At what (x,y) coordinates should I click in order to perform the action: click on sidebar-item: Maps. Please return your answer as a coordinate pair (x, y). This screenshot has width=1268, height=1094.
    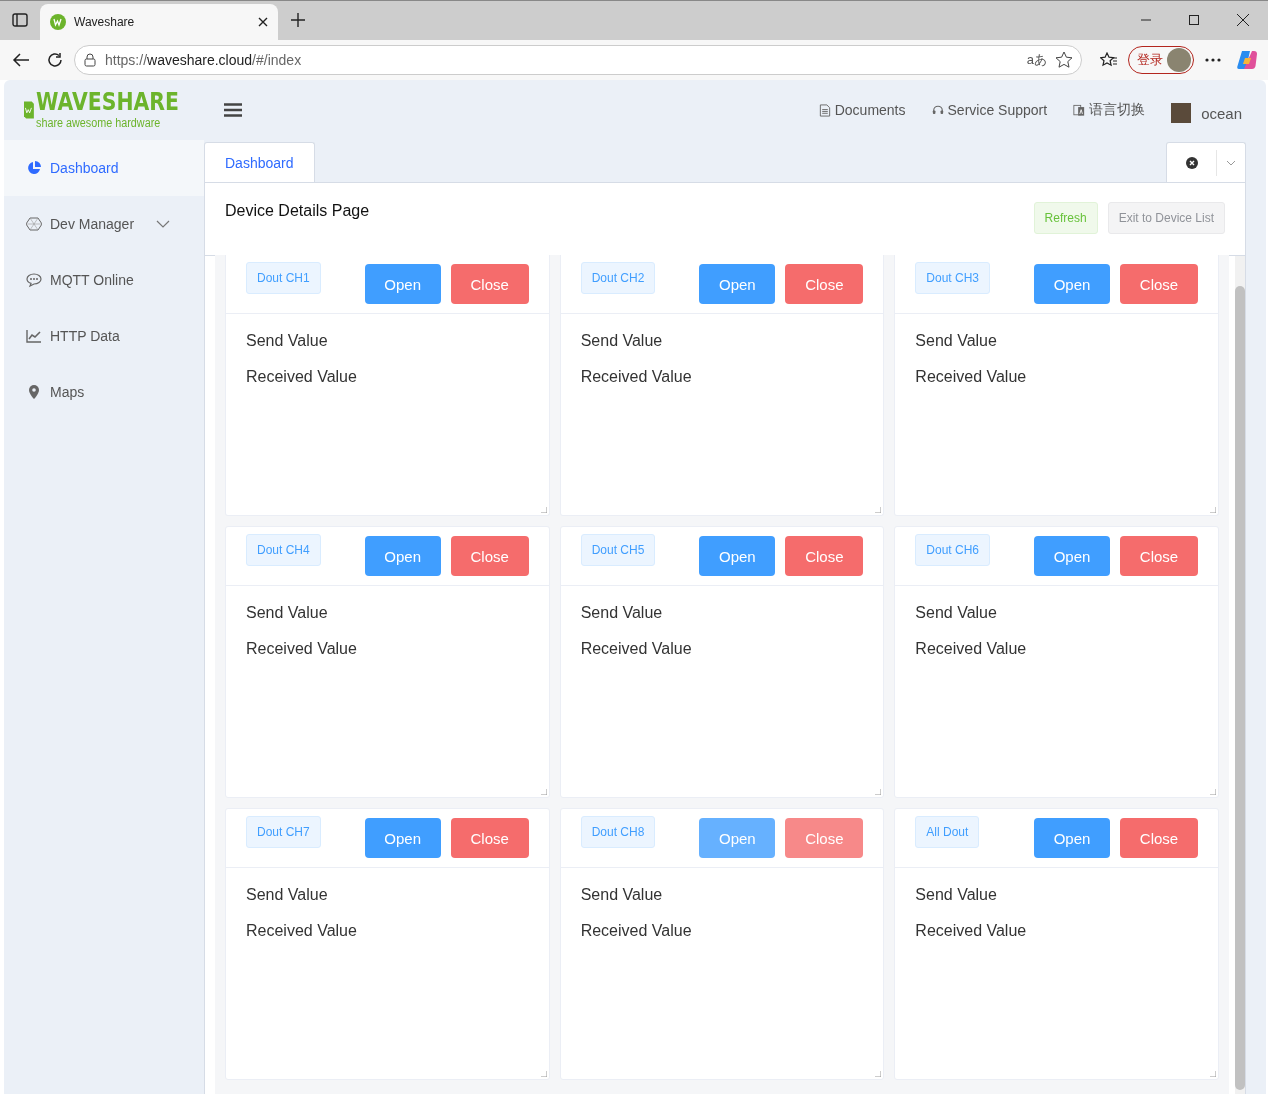
    Looking at the image, I should click on (104, 392).